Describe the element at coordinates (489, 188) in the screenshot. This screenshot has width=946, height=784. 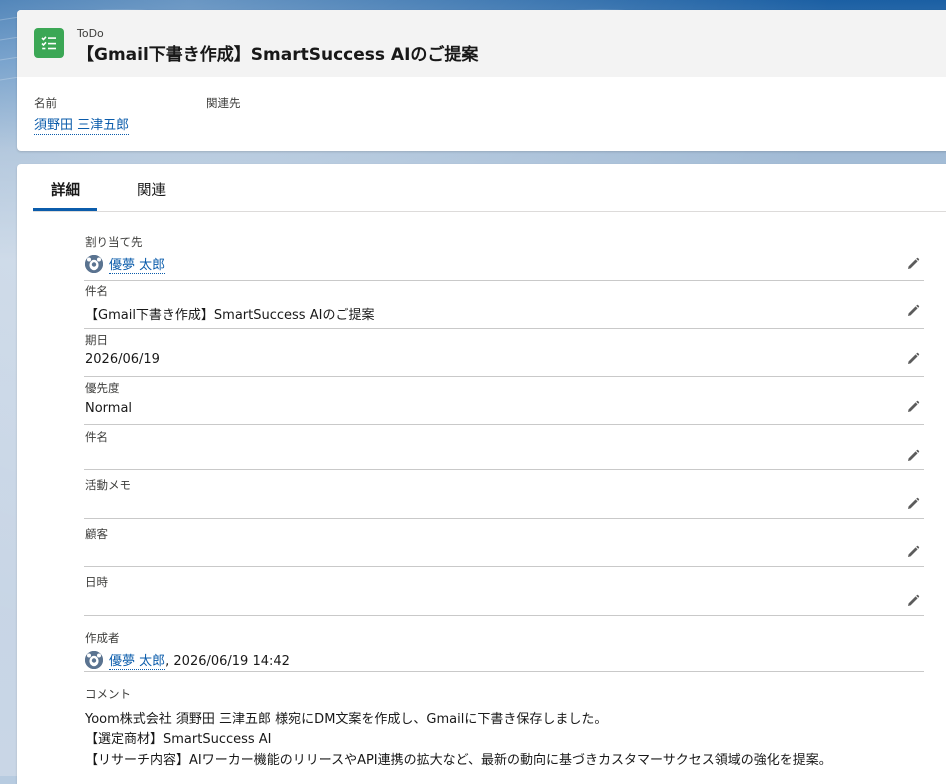
I see `tab-bar: 詳細 関連` at that location.